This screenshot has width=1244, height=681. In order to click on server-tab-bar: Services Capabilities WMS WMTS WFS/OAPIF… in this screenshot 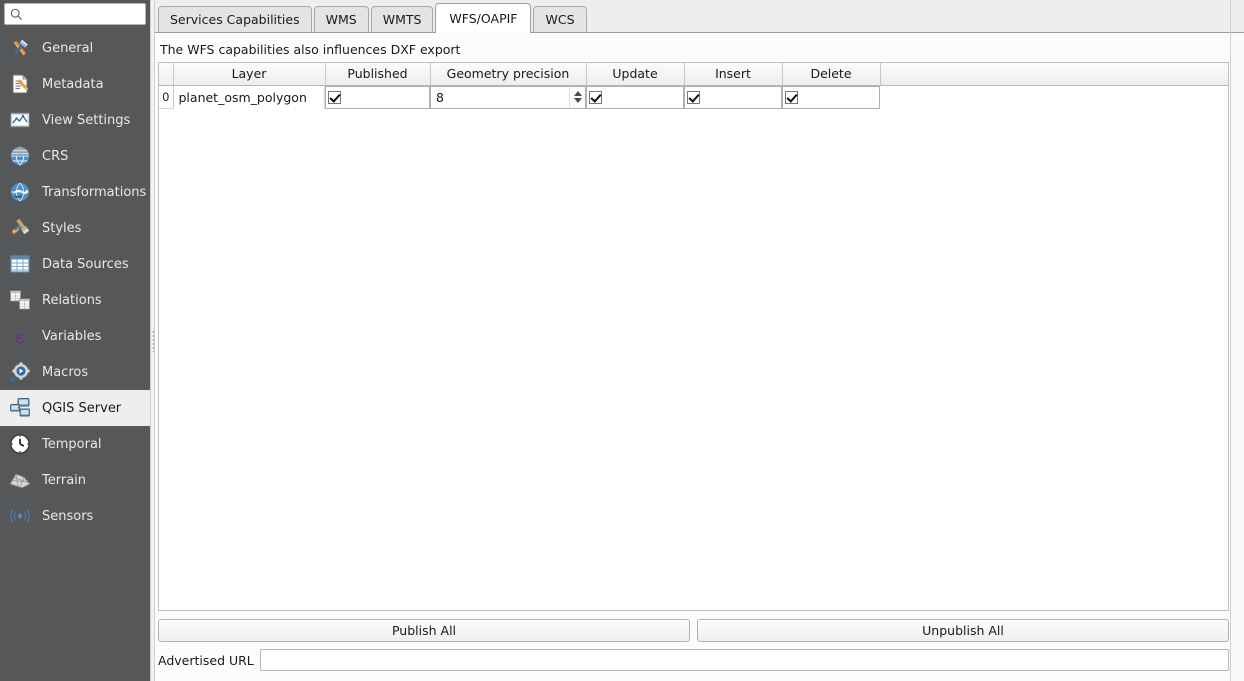, I will do `click(693, 16)`.